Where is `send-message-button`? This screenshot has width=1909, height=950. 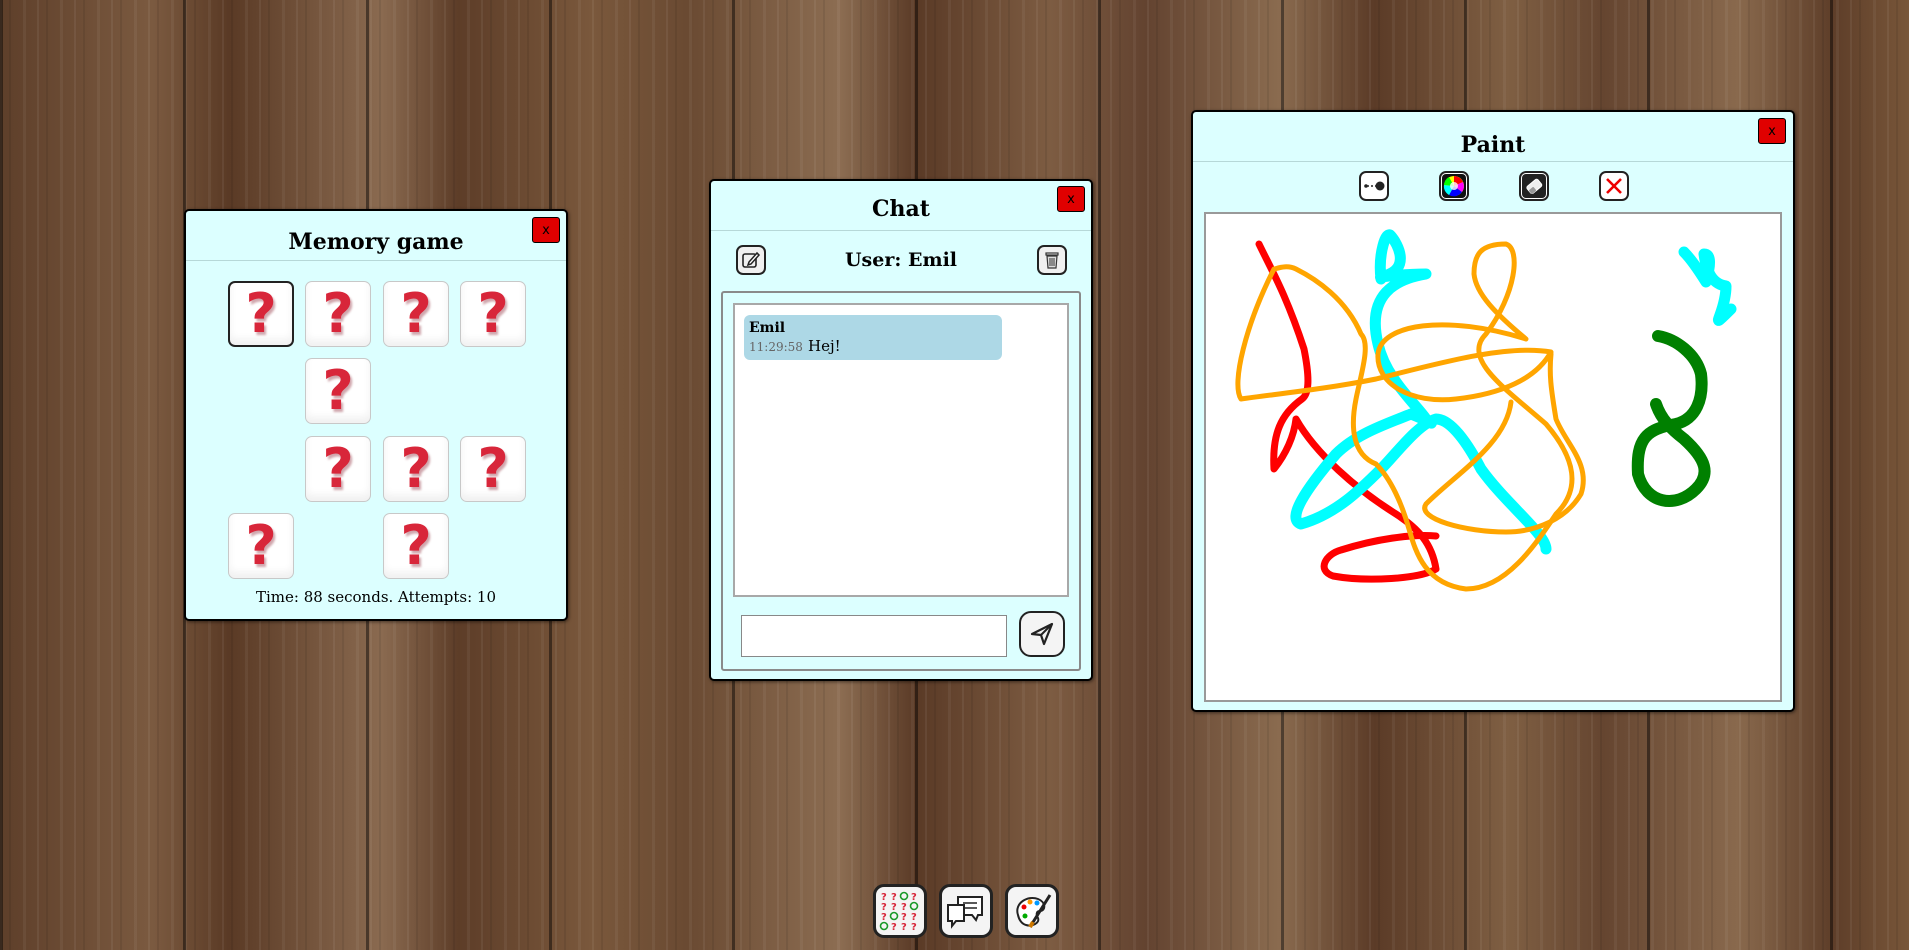
send-message-button is located at coordinates (1042, 634).